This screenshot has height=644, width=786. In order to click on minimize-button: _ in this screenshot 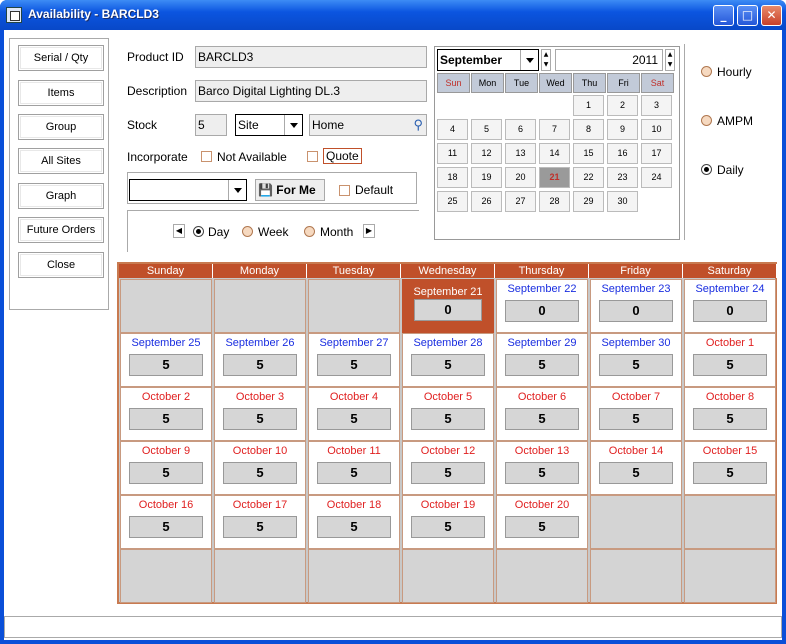, I will do `click(723, 15)`.